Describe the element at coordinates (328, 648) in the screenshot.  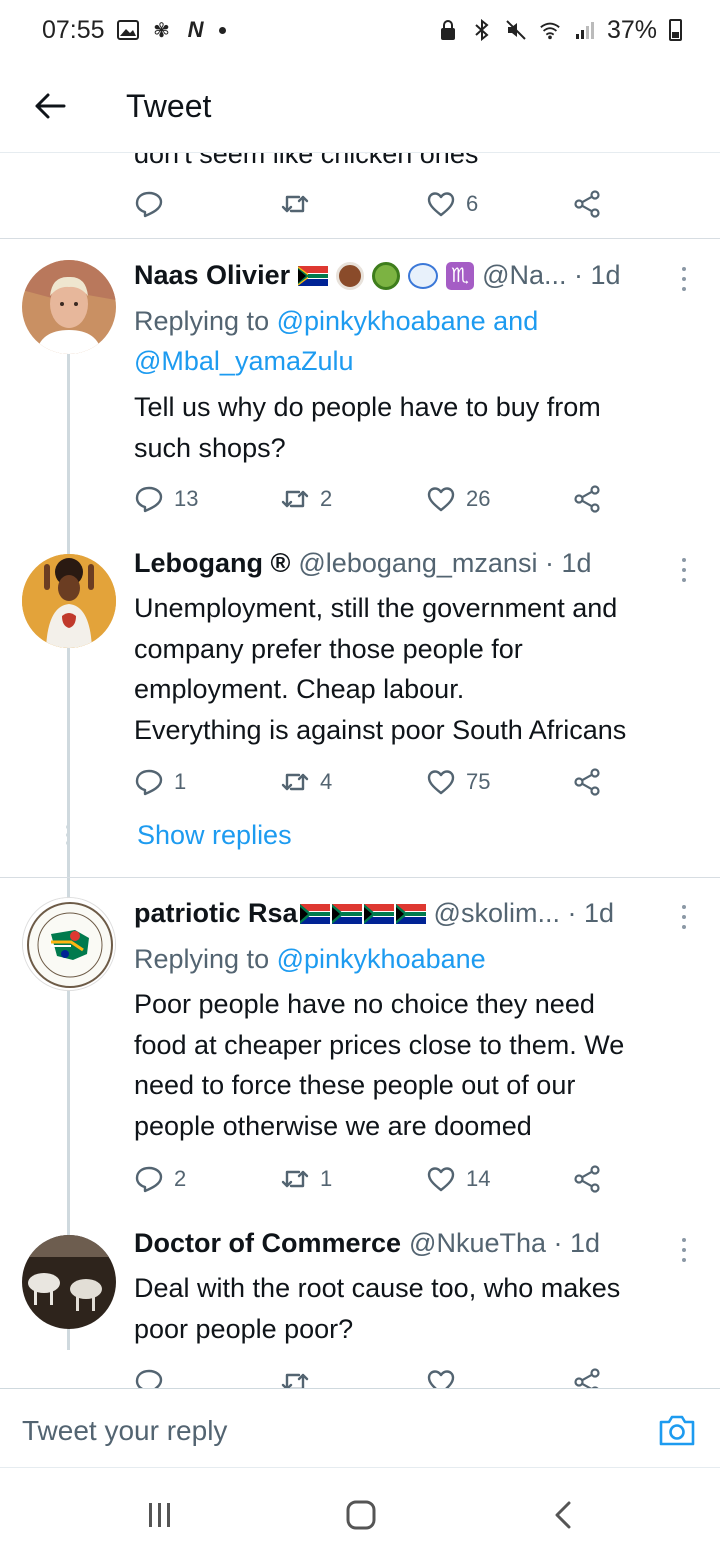
I see `tweet-text-line: company prefer those people for` at that location.